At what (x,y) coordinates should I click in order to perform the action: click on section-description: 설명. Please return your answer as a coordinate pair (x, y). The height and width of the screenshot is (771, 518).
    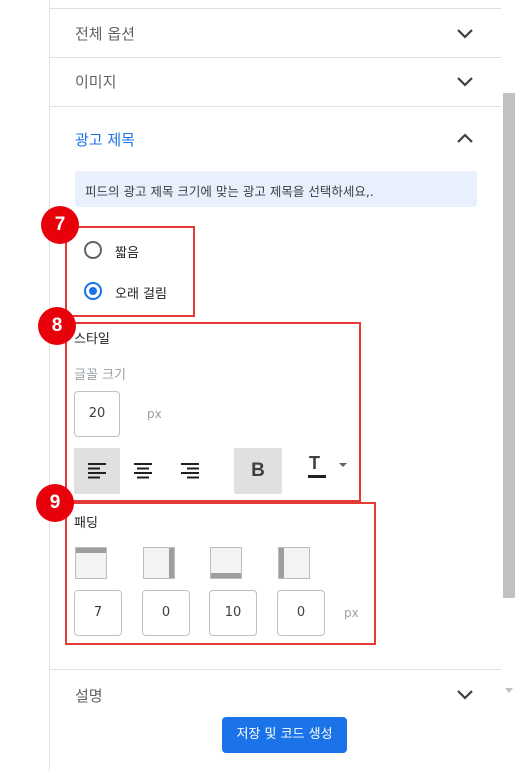
    Looking at the image, I should click on (275, 690).